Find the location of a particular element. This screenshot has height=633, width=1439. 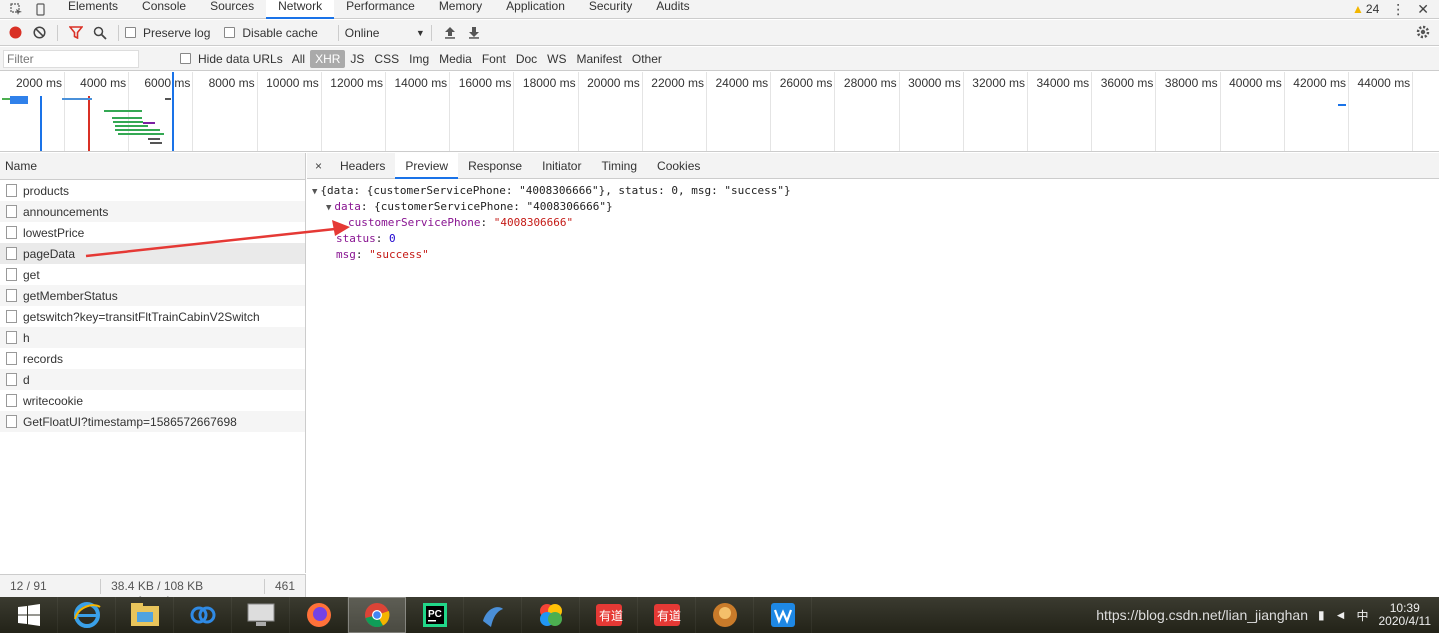

device-toolbar-icon is located at coordinates (40, 9).